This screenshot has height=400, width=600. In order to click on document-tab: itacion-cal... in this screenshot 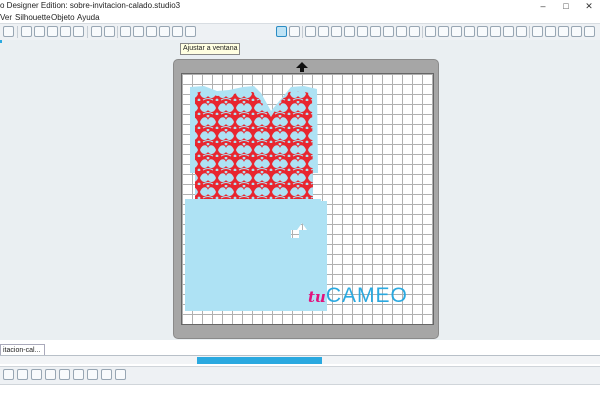, I will do `click(22, 349)`.